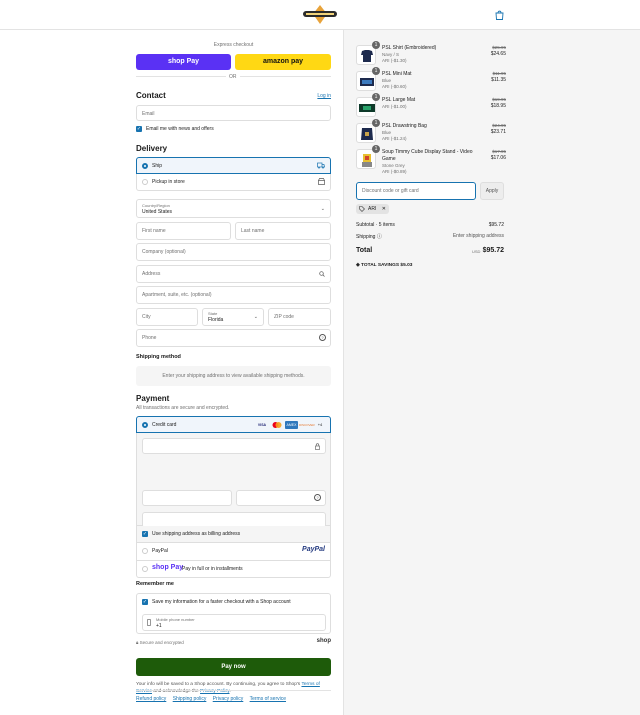 This screenshot has height=715, width=640. Describe the element at coordinates (161, 642) in the screenshot. I see `secure-label: Secure and encrypted` at that location.